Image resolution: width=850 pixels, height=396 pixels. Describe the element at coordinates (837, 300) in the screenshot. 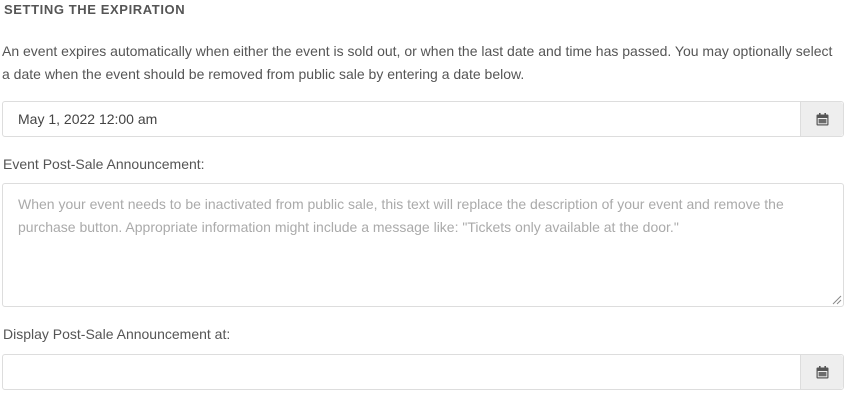

I see `resize-handle-icon` at that location.